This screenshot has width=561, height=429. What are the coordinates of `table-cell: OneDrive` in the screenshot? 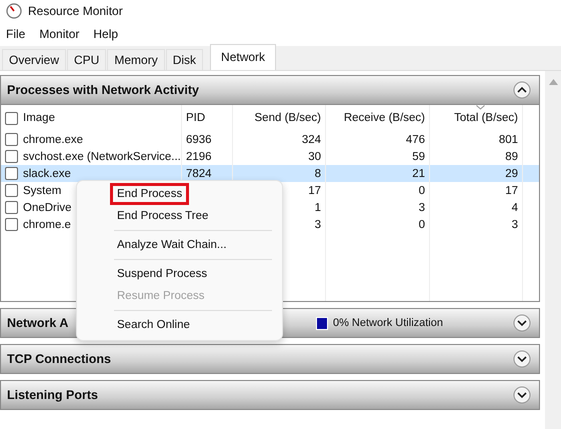 It's located at (47, 208).